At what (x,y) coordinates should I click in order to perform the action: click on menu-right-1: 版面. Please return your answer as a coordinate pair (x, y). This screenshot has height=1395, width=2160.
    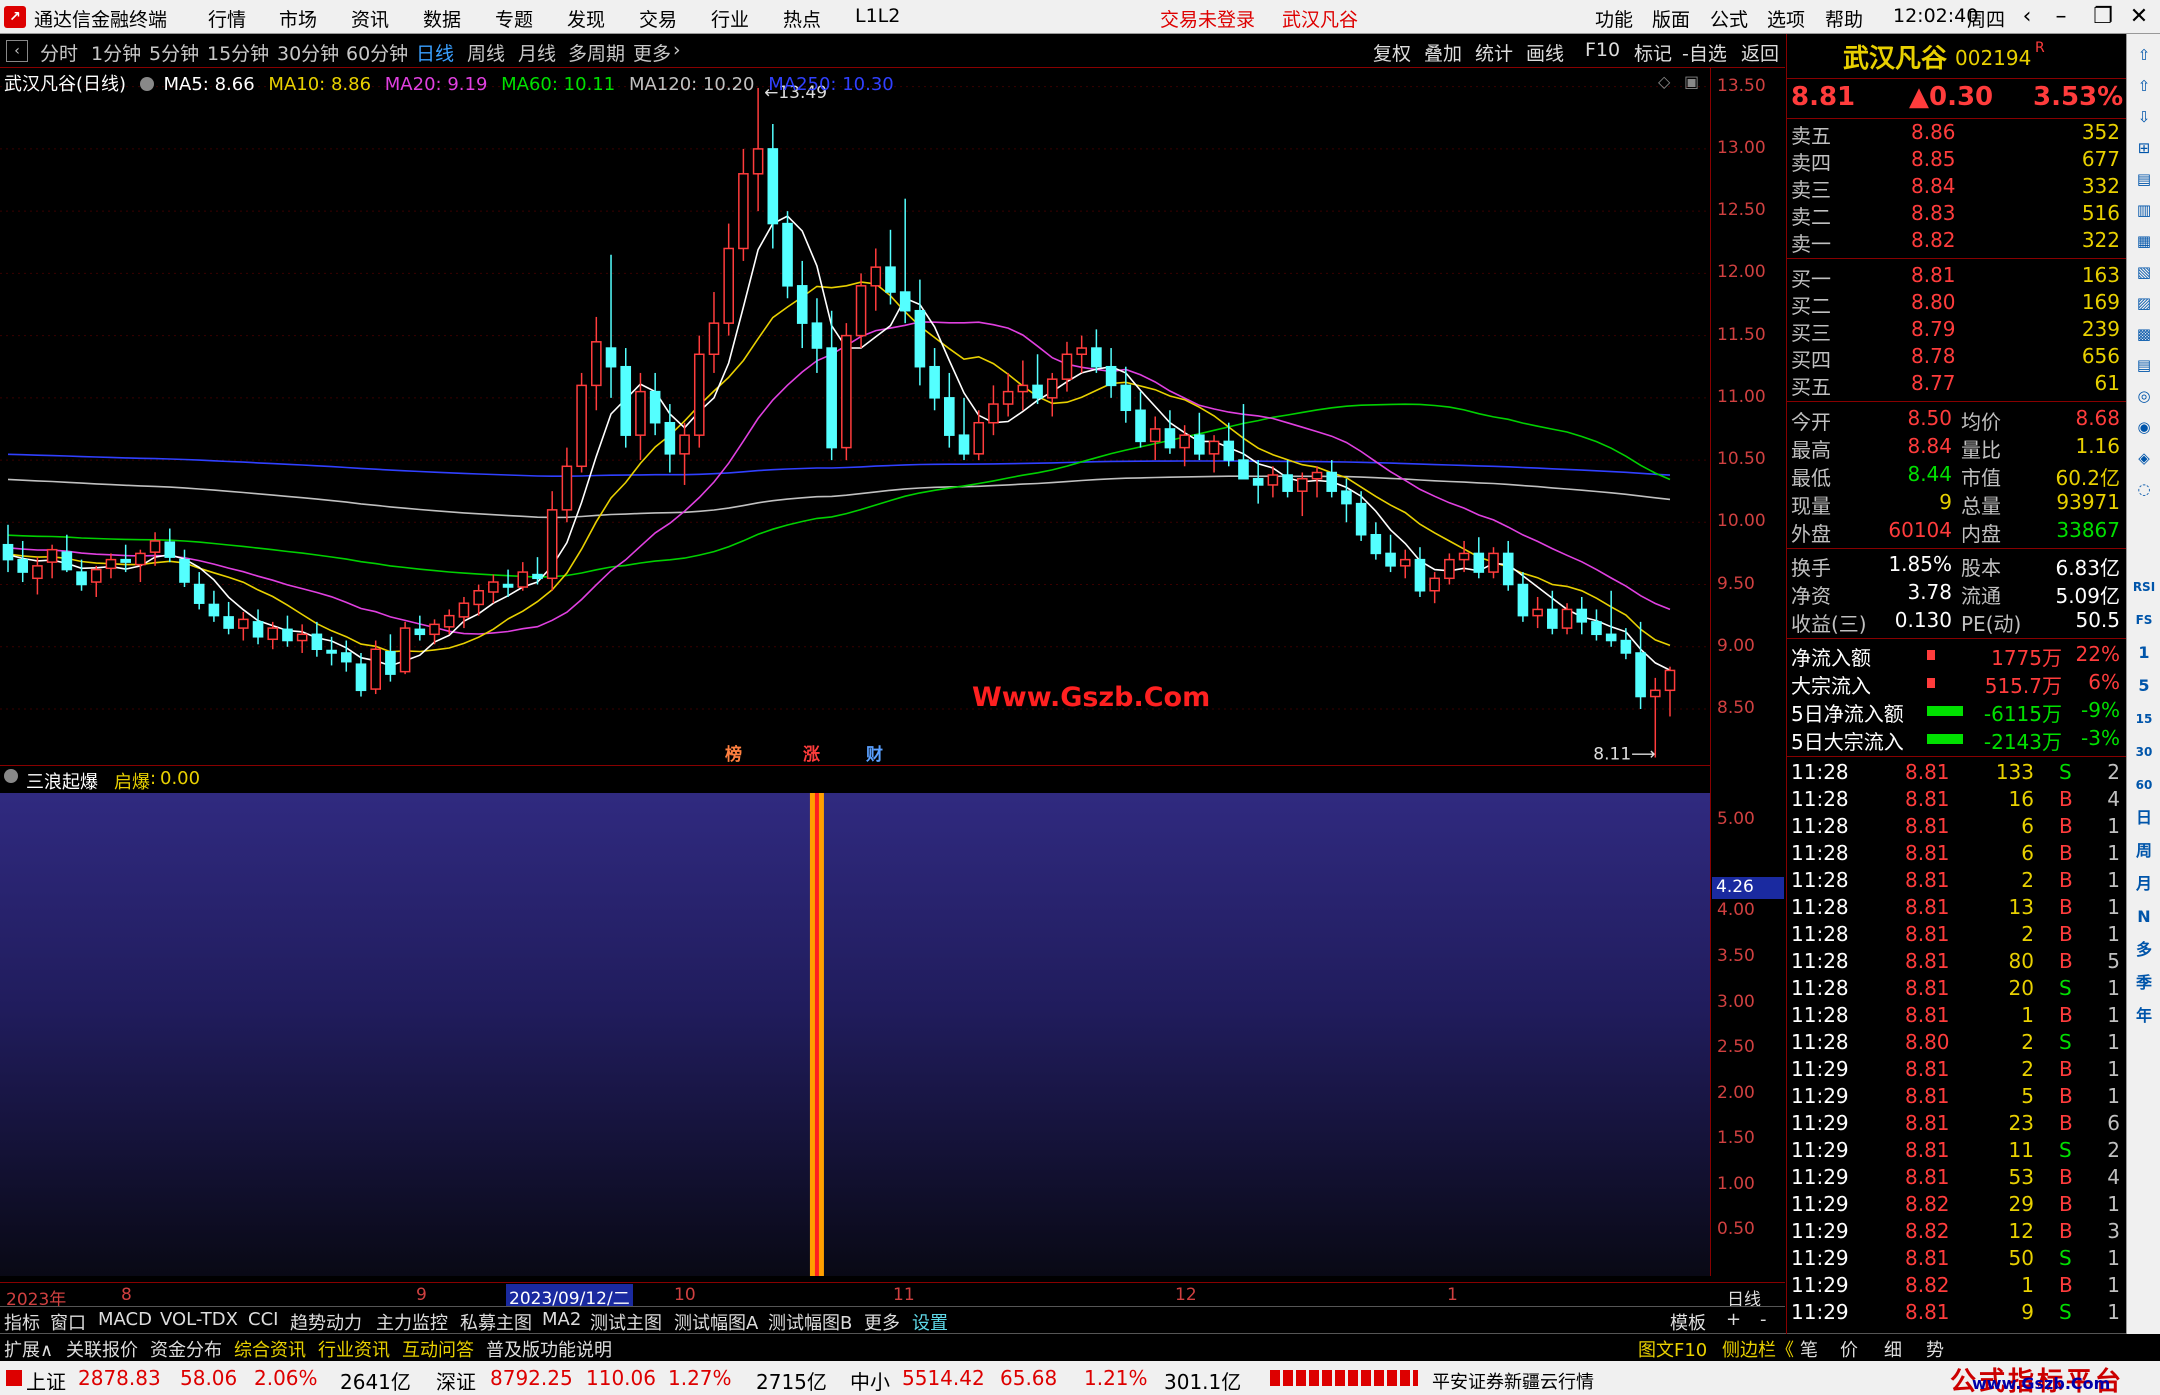
    Looking at the image, I should click on (1671, 18).